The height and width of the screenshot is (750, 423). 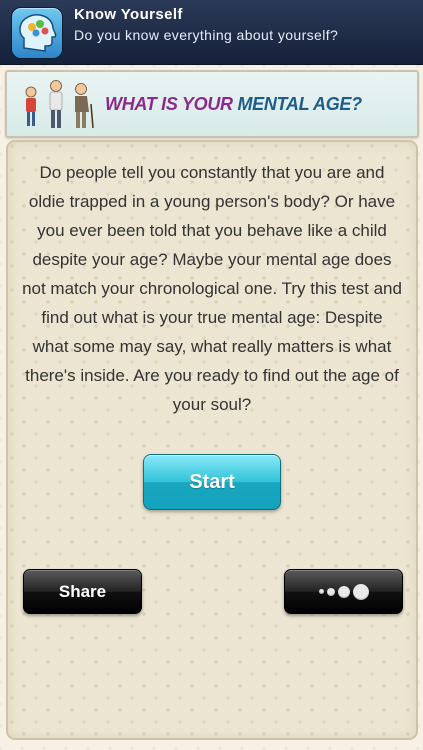 I want to click on share-button: Share, so click(x=82, y=591).